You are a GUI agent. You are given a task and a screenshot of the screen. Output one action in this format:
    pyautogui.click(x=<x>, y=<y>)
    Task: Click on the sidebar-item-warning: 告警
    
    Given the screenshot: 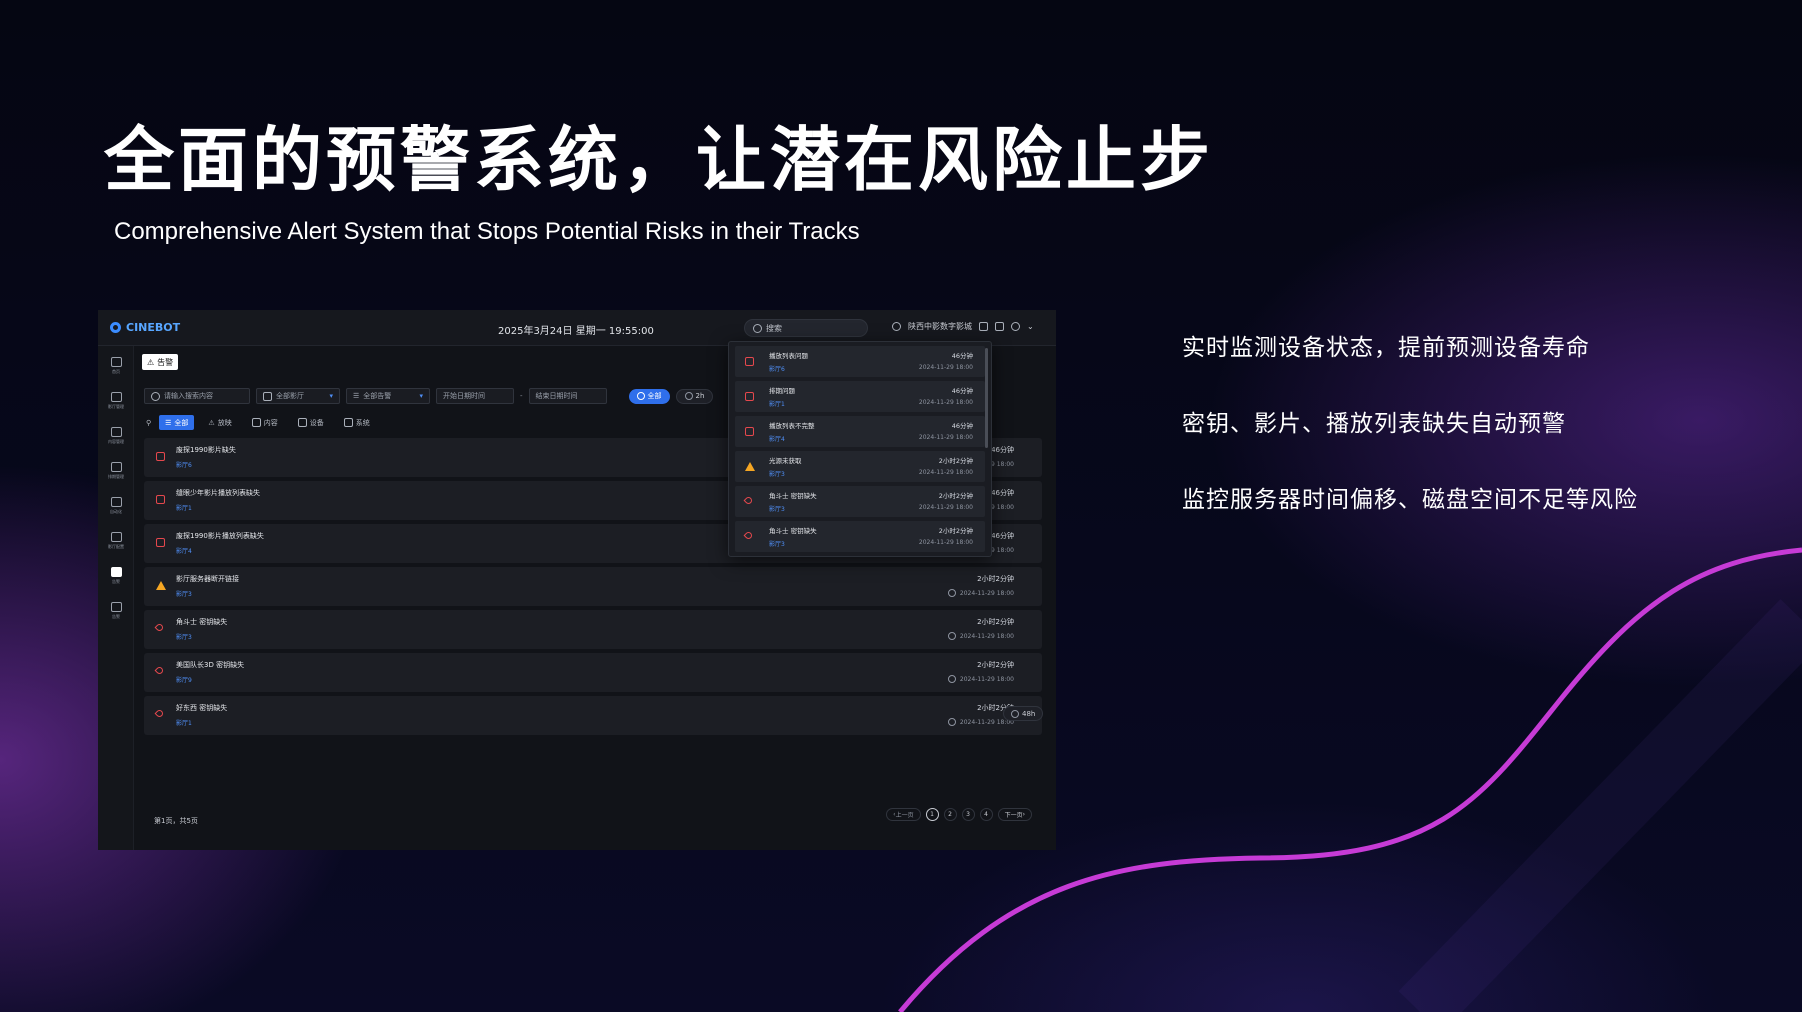 What is the action you would take?
    pyautogui.click(x=116, y=614)
    